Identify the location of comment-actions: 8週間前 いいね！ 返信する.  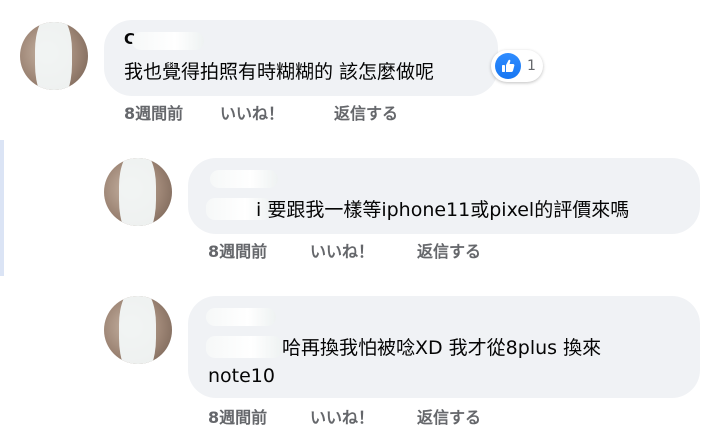
(261, 112).